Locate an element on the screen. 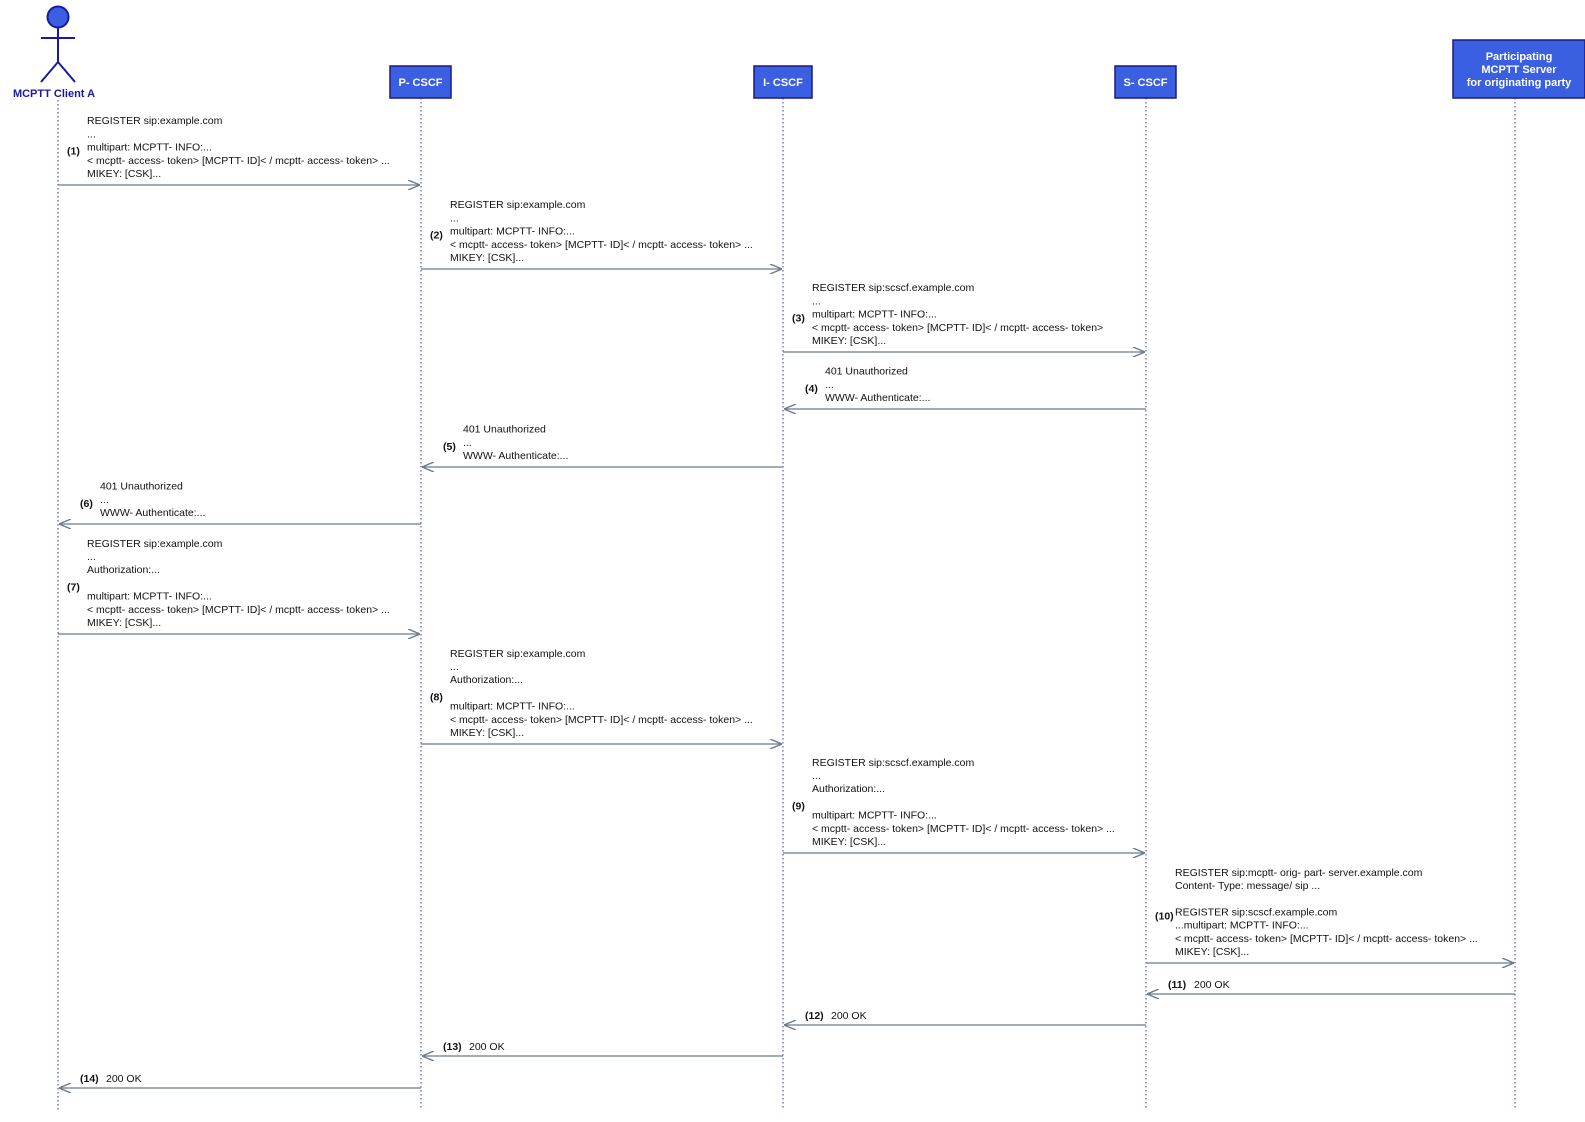 The width and height of the screenshot is (1585, 1122). message-12: (12) 200 OK is located at coordinates (965, 1017).